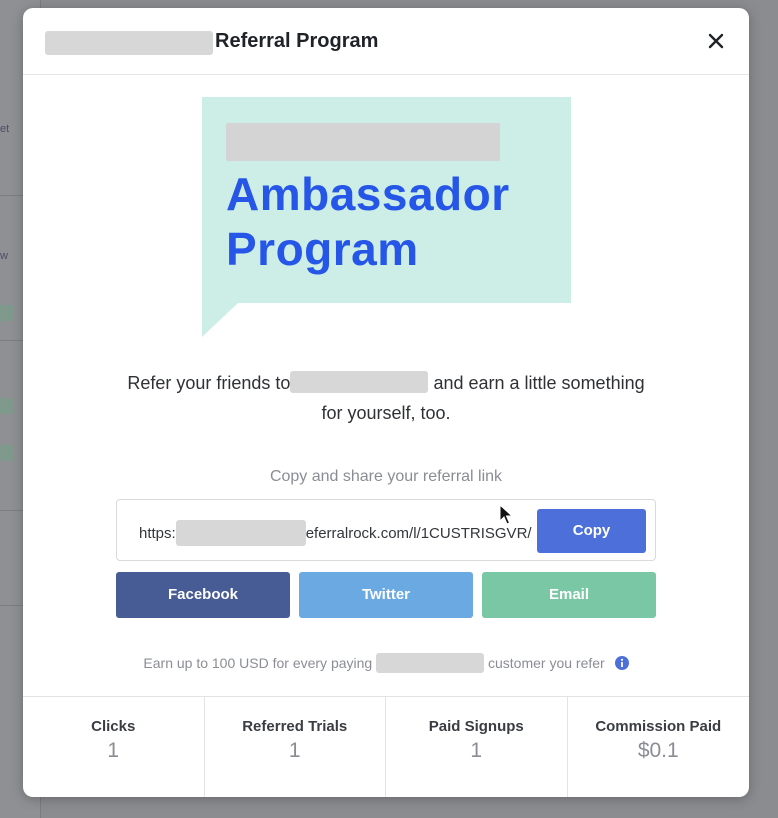 This screenshot has width=778, height=818. I want to click on stat-commission-paid: Commission Paid $0.1, so click(659, 747).